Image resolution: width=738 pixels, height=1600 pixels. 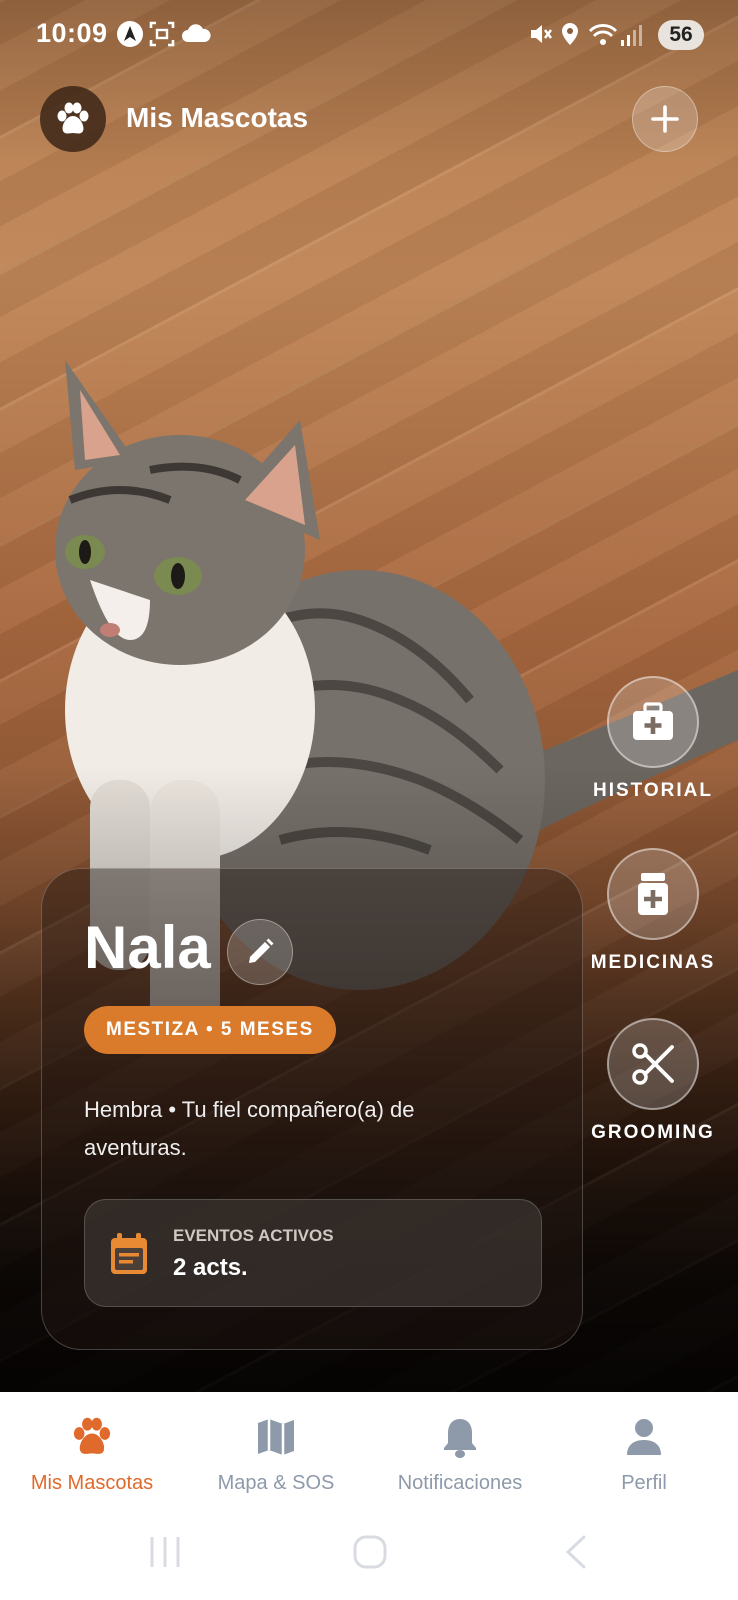 What do you see at coordinates (681, 35) in the screenshot?
I see `battery-badge: 56` at bounding box center [681, 35].